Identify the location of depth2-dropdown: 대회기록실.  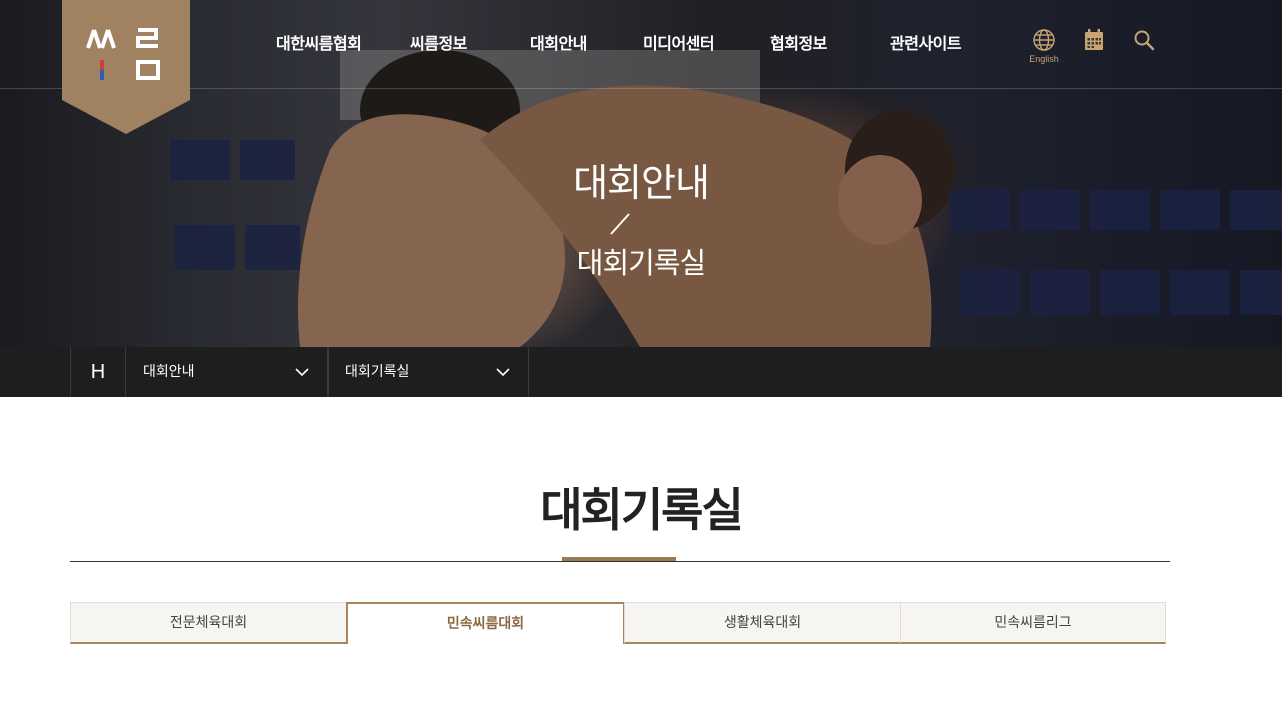
(428, 372).